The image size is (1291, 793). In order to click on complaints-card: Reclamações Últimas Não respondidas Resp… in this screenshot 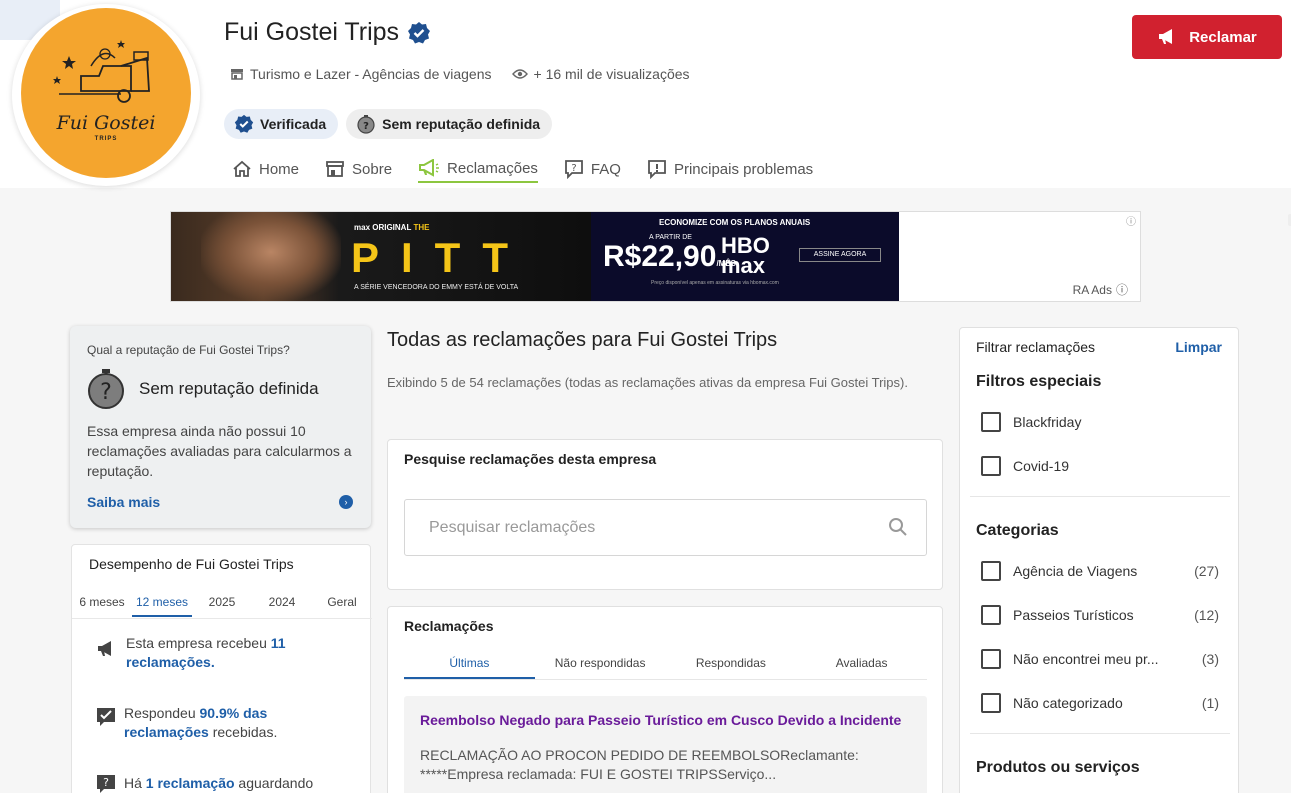, I will do `click(665, 699)`.